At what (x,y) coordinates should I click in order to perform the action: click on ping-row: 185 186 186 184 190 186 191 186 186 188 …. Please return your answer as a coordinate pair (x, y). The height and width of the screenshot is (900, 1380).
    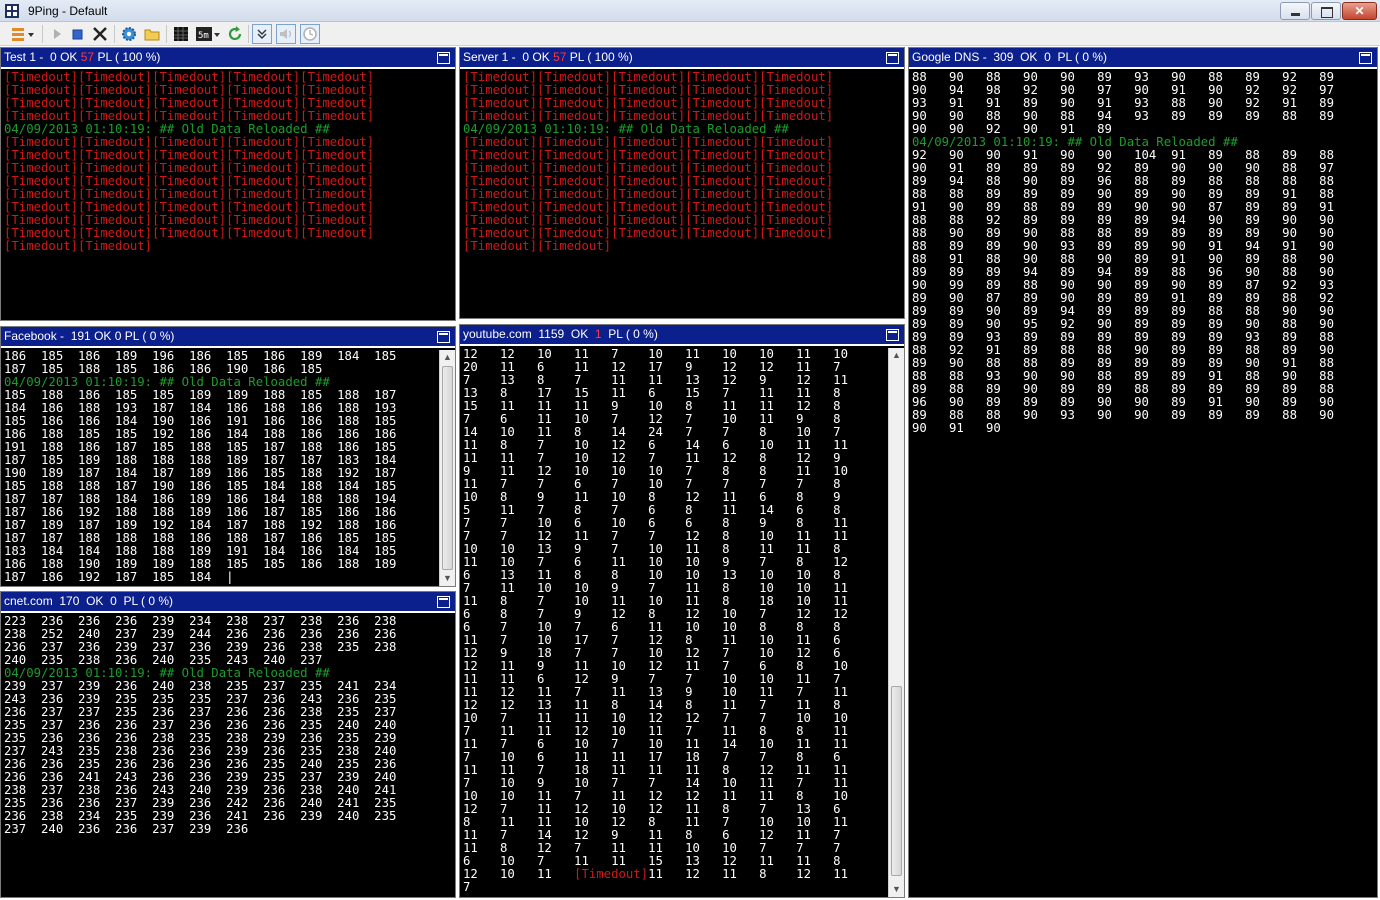
    Looking at the image, I should click on (200, 421).